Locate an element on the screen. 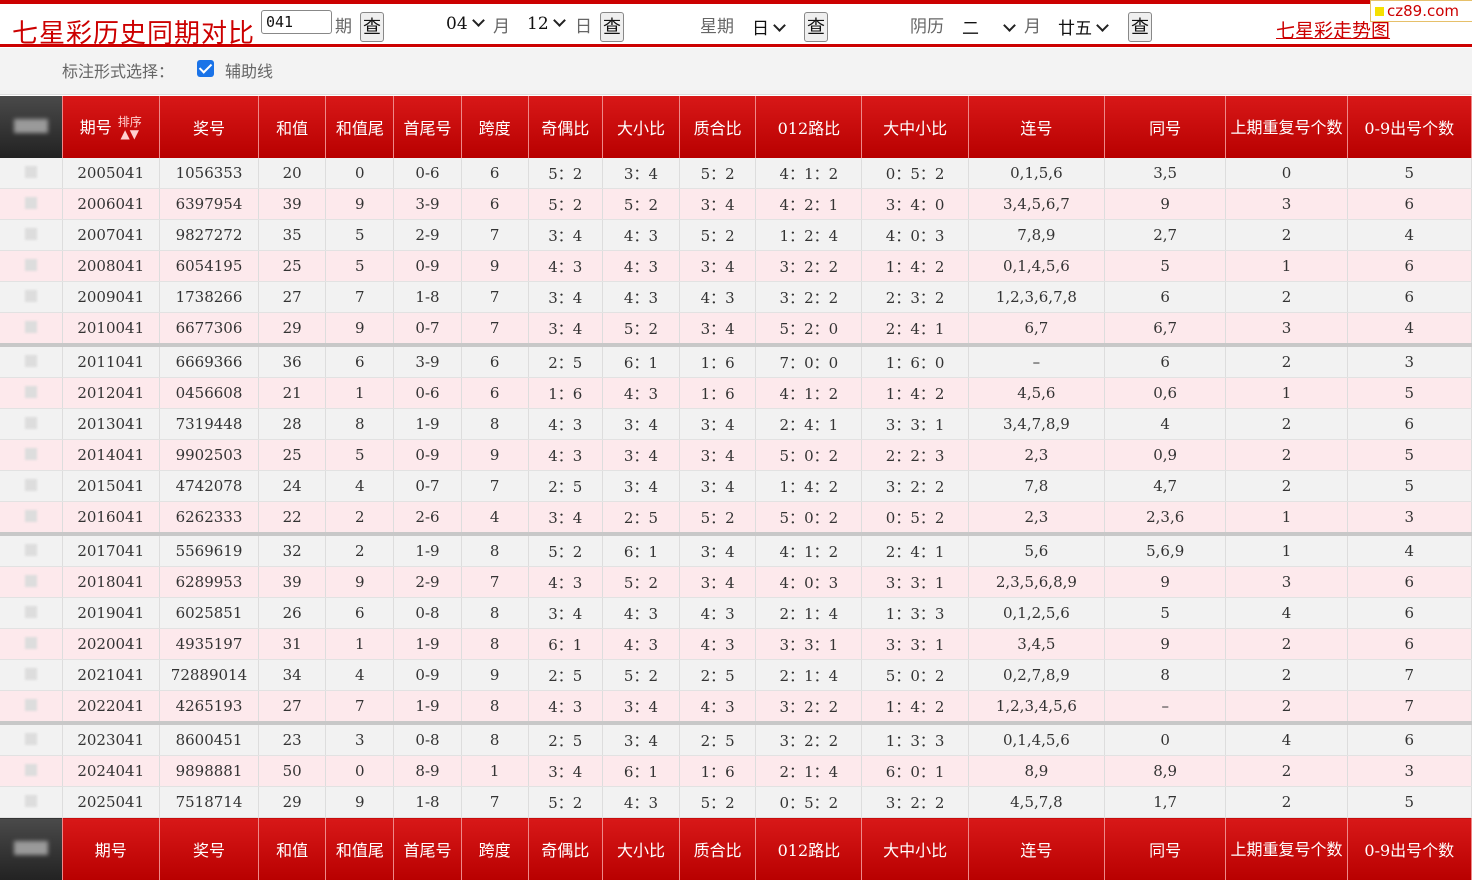  table-cell: 0,1,5,6 is located at coordinates (1036, 173).